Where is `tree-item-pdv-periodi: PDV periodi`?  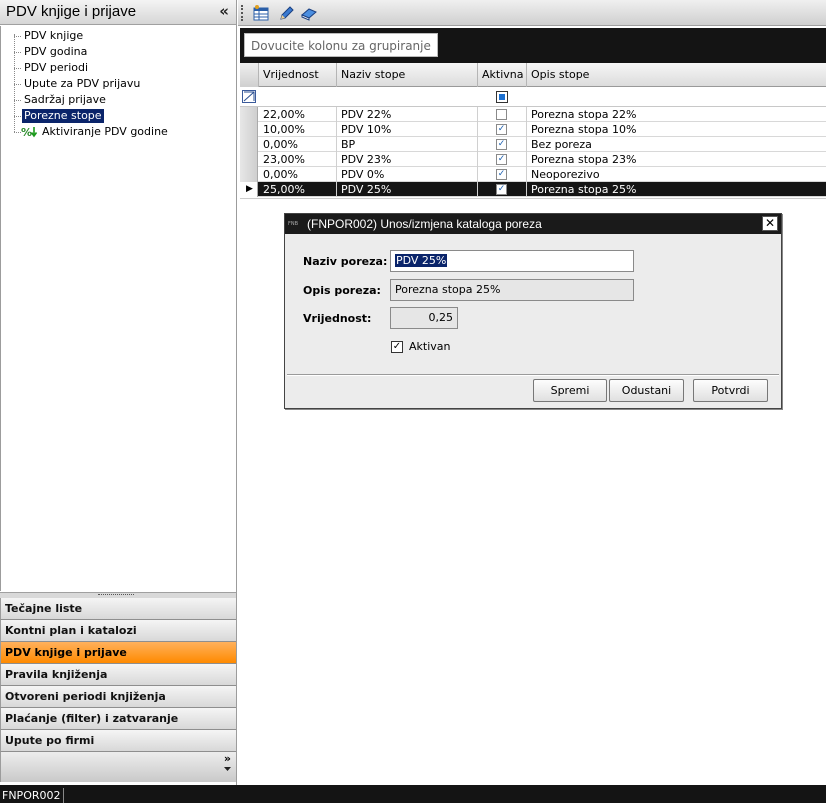 tree-item-pdv-periodi: PDV periodi is located at coordinates (56, 68).